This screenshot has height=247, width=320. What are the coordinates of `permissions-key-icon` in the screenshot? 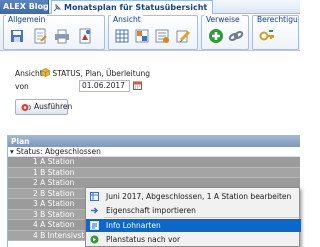 It's located at (267, 36).